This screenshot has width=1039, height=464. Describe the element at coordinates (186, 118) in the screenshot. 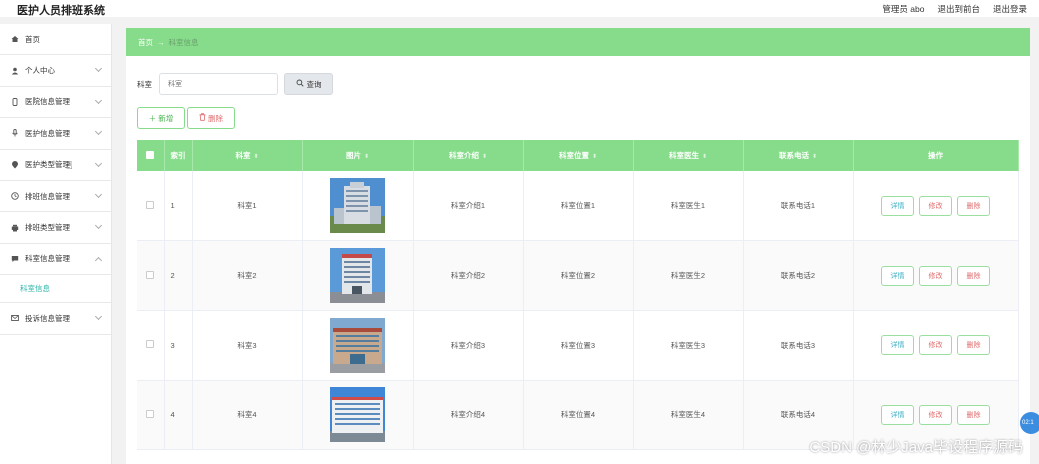

I see `action-buttons: ＋ 新增 删除` at that location.